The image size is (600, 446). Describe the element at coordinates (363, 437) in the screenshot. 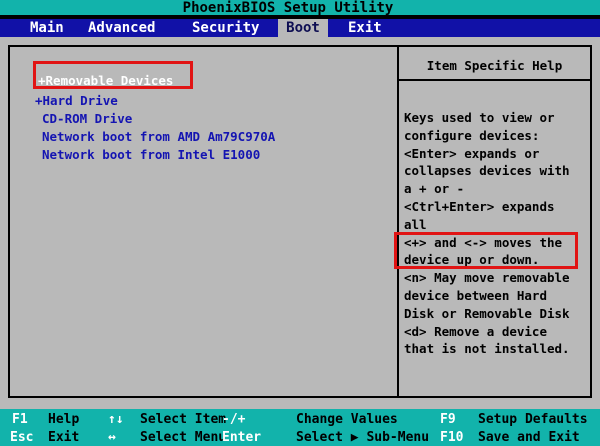

I see `key-enter-label: Select ▶ Sub-Menu` at that location.